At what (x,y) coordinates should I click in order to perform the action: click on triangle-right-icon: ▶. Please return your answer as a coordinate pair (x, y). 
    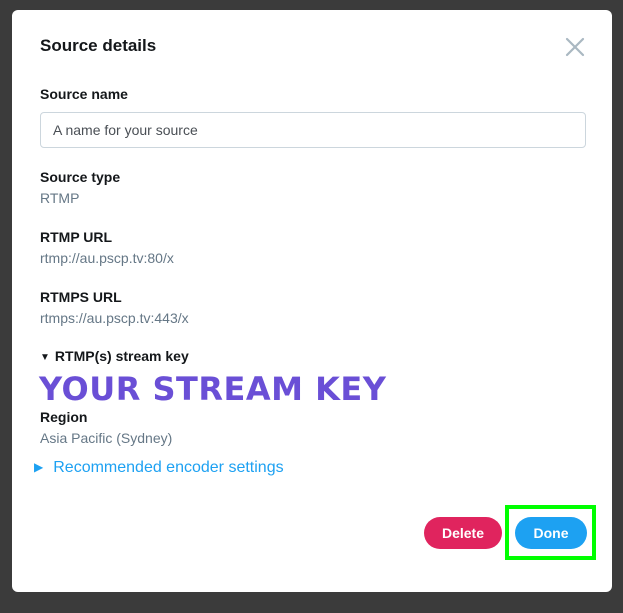
    Looking at the image, I should click on (39, 467).